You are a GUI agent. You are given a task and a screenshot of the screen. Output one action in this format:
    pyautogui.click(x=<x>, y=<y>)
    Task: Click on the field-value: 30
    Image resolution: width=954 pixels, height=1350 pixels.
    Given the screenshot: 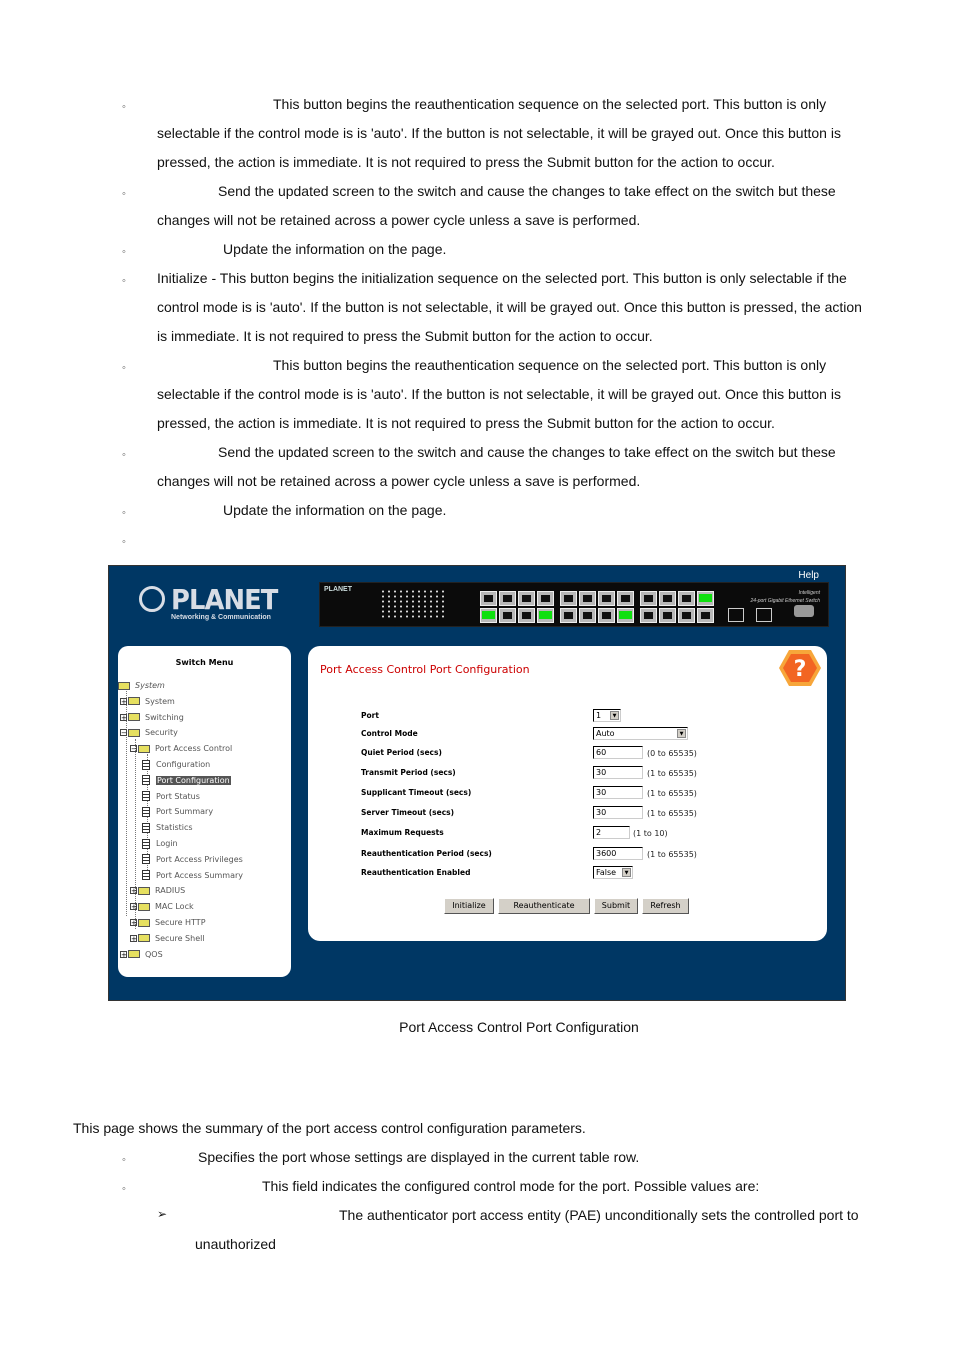 What is the action you would take?
    pyautogui.click(x=601, y=812)
    